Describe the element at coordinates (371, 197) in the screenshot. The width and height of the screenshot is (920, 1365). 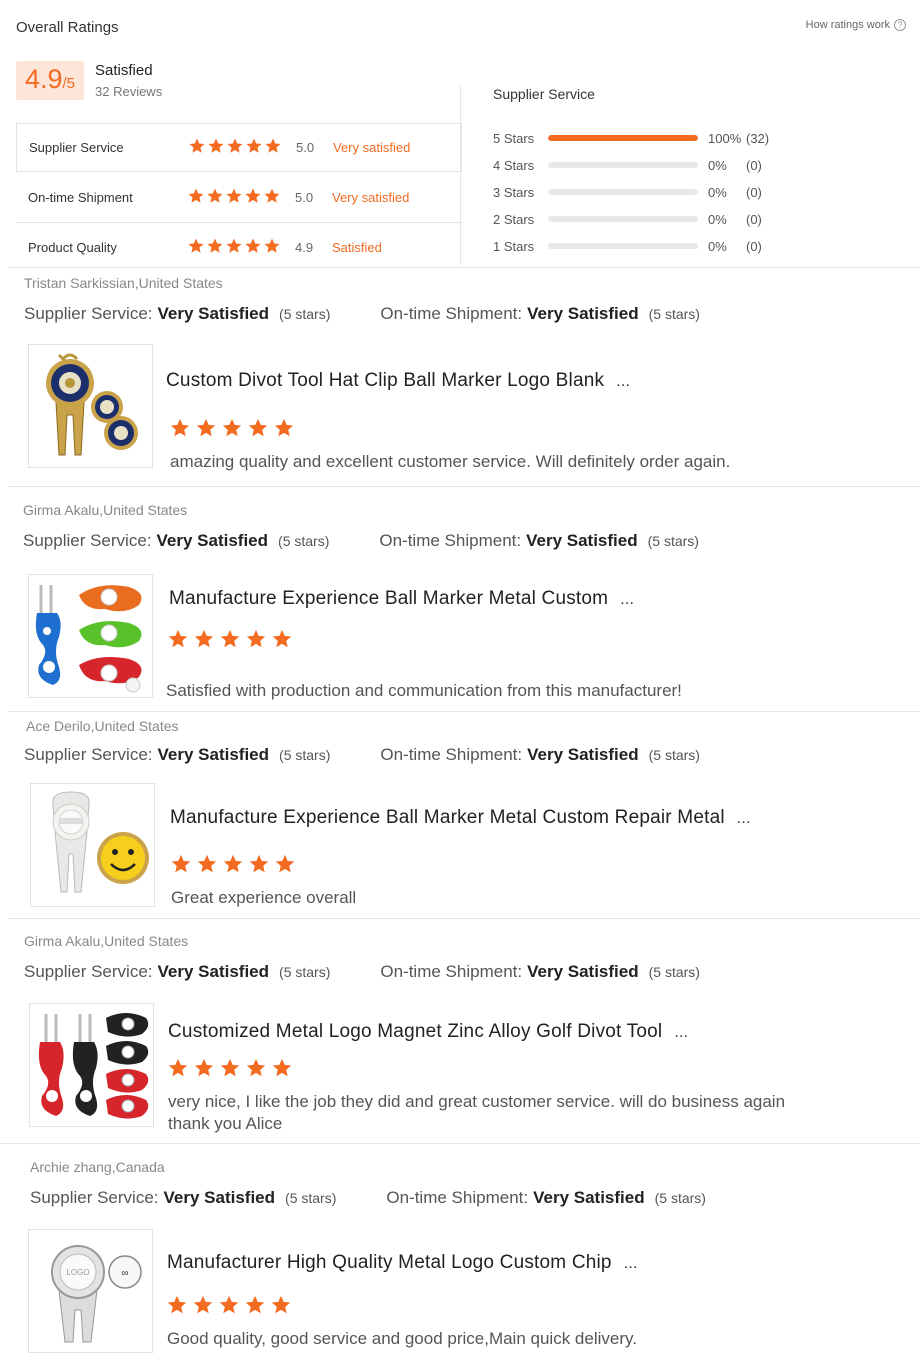
I see `category-label: Very satisfied` at that location.